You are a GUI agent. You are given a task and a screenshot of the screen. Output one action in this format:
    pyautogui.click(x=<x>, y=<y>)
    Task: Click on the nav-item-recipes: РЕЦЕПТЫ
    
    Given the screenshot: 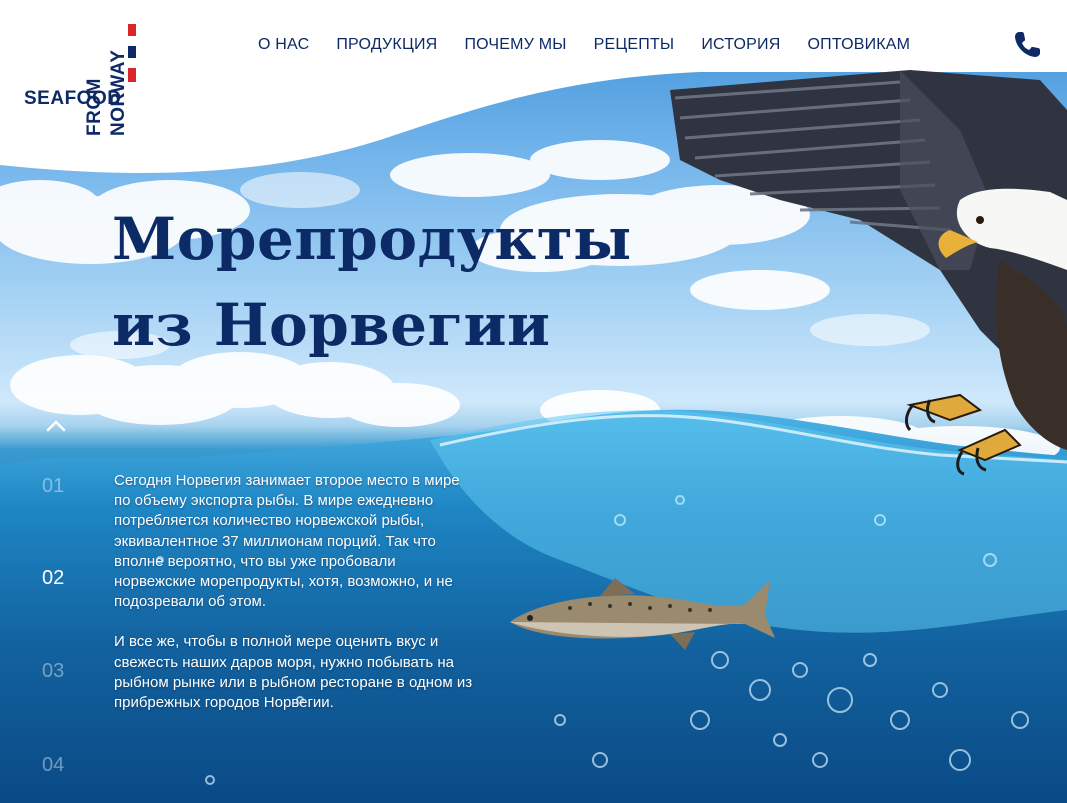 What is the action you would take?
    pyautogui.click(x=634, y=45)
    